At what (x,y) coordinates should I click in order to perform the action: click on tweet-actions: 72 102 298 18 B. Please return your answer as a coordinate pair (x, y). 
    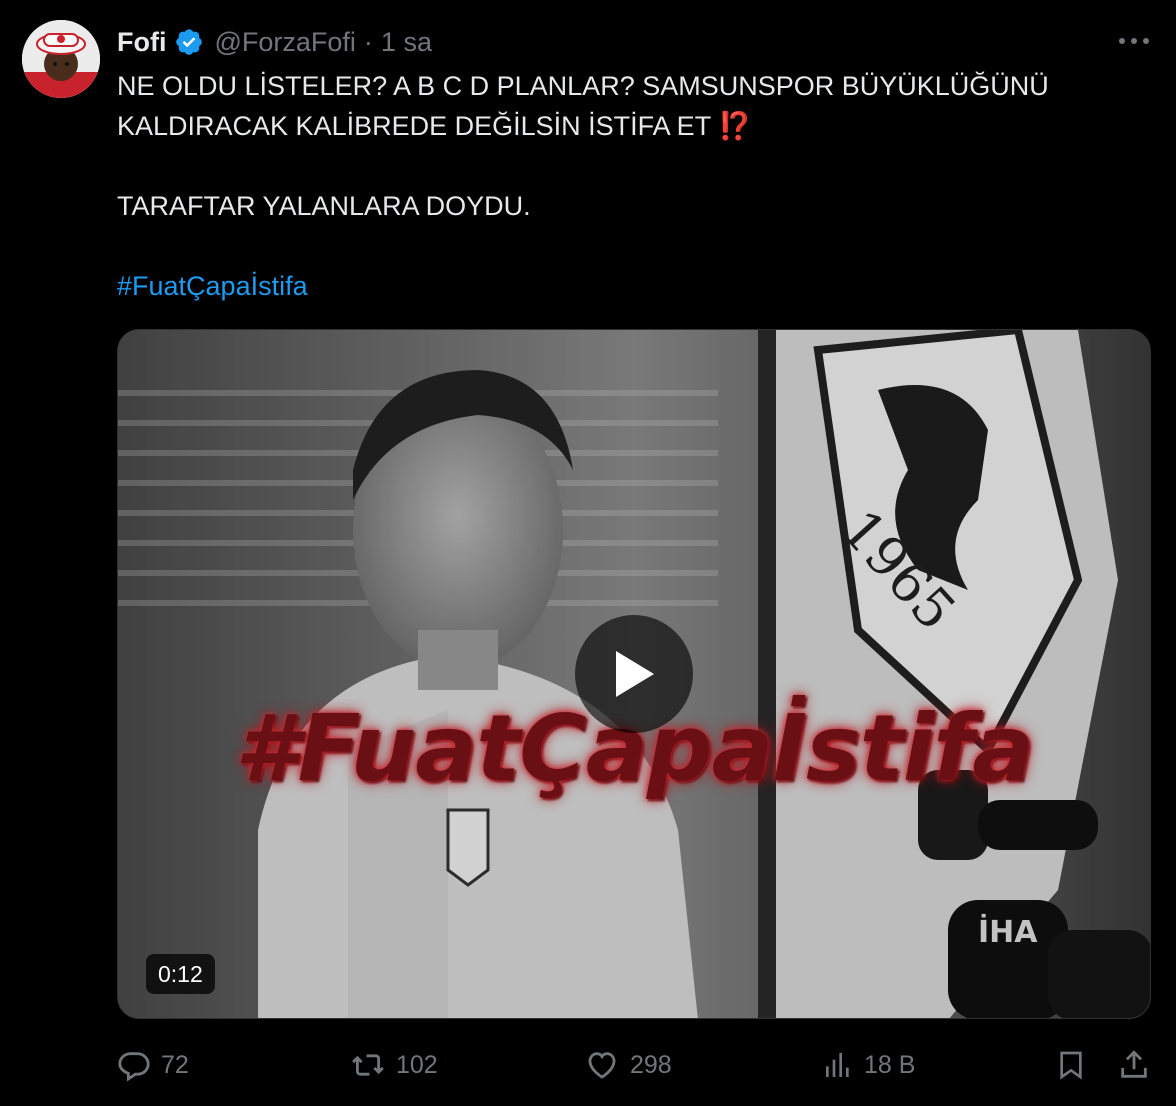
    Looking at the image, I should click on (637, 1065).